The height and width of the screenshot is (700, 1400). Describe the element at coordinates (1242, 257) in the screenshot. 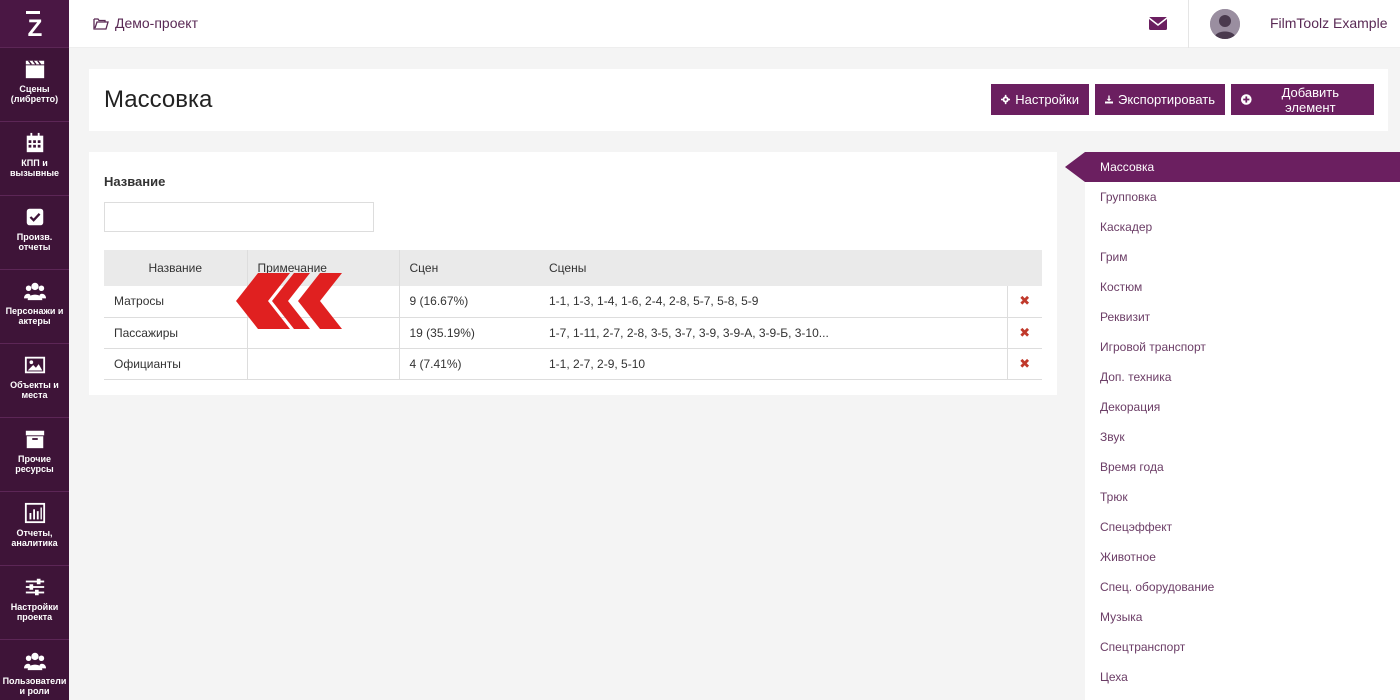

I see `category-item: Грим` at that location.